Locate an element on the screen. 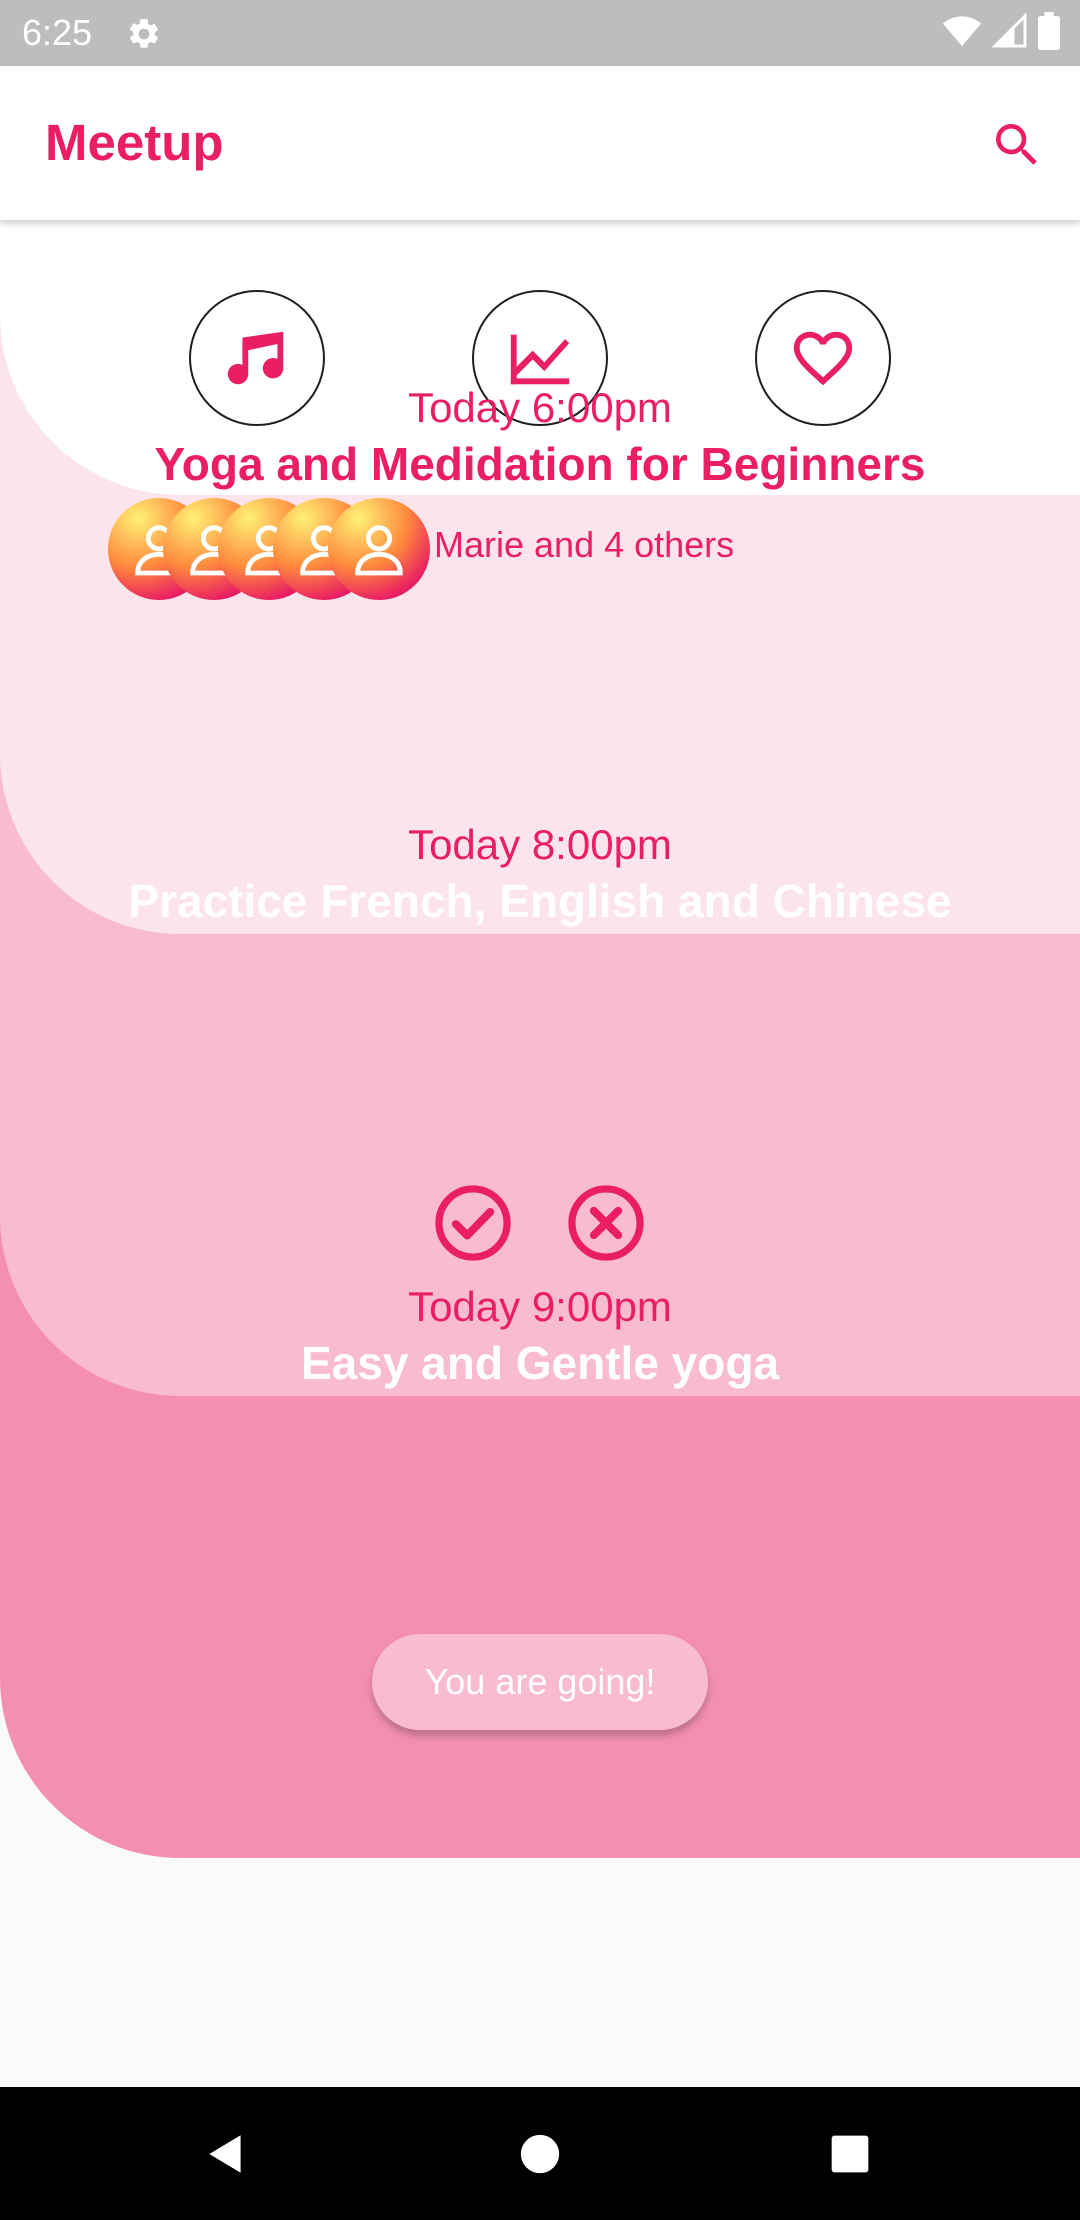 The image size is (1080, 2220). event-1-time: Today 6:00pm is located at coordinates (540, 407).